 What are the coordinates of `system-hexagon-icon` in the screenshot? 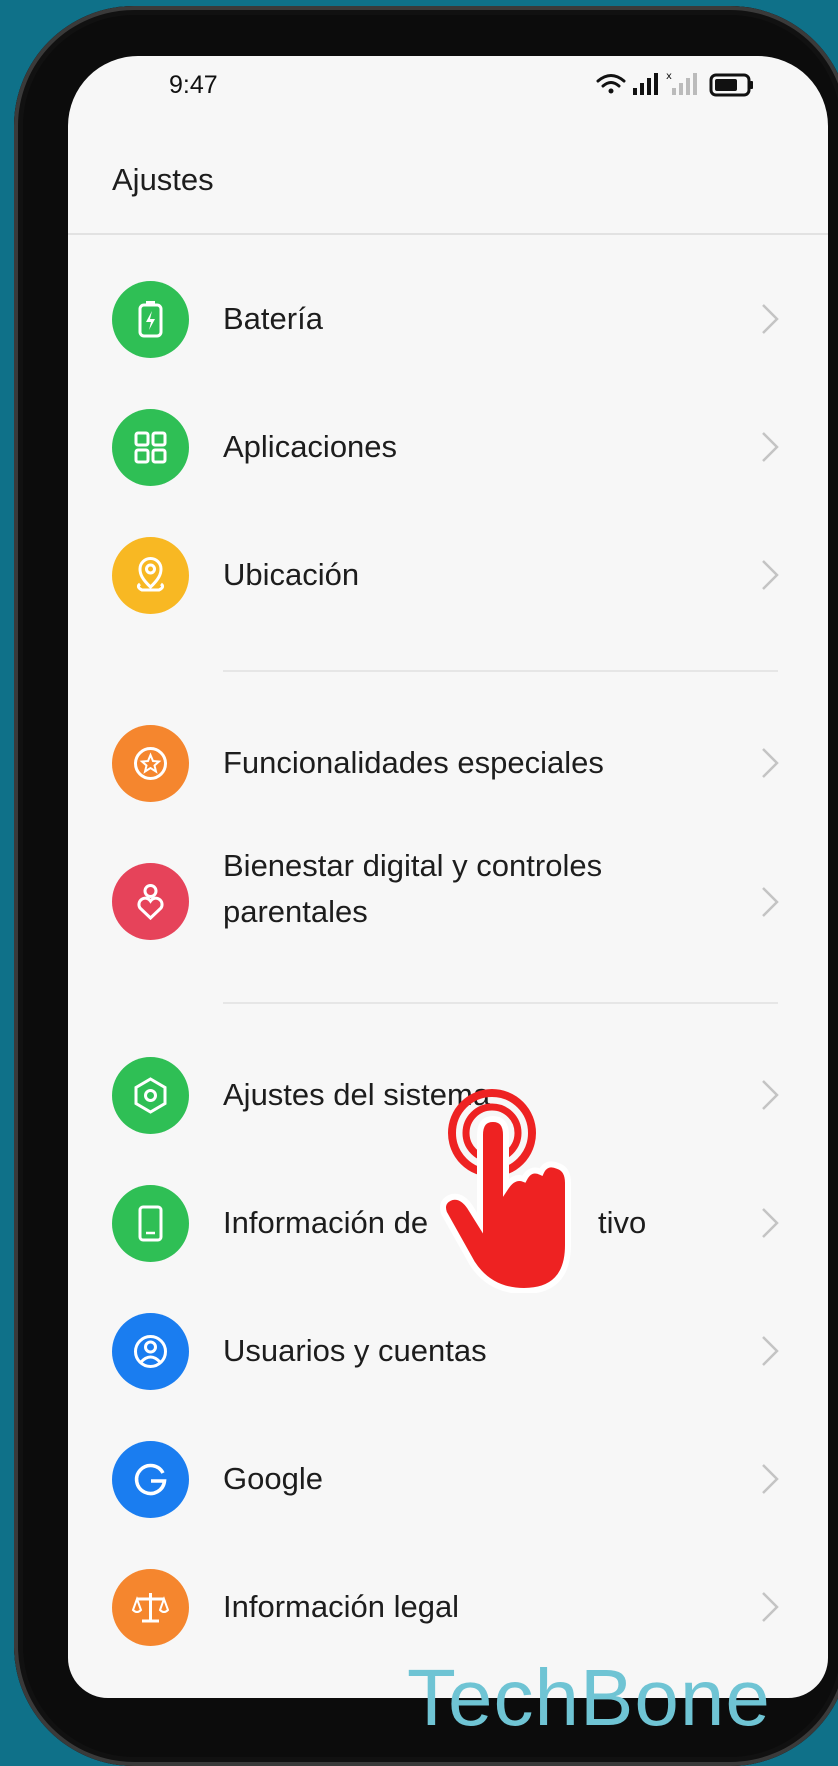 It's located at (150, 1095).